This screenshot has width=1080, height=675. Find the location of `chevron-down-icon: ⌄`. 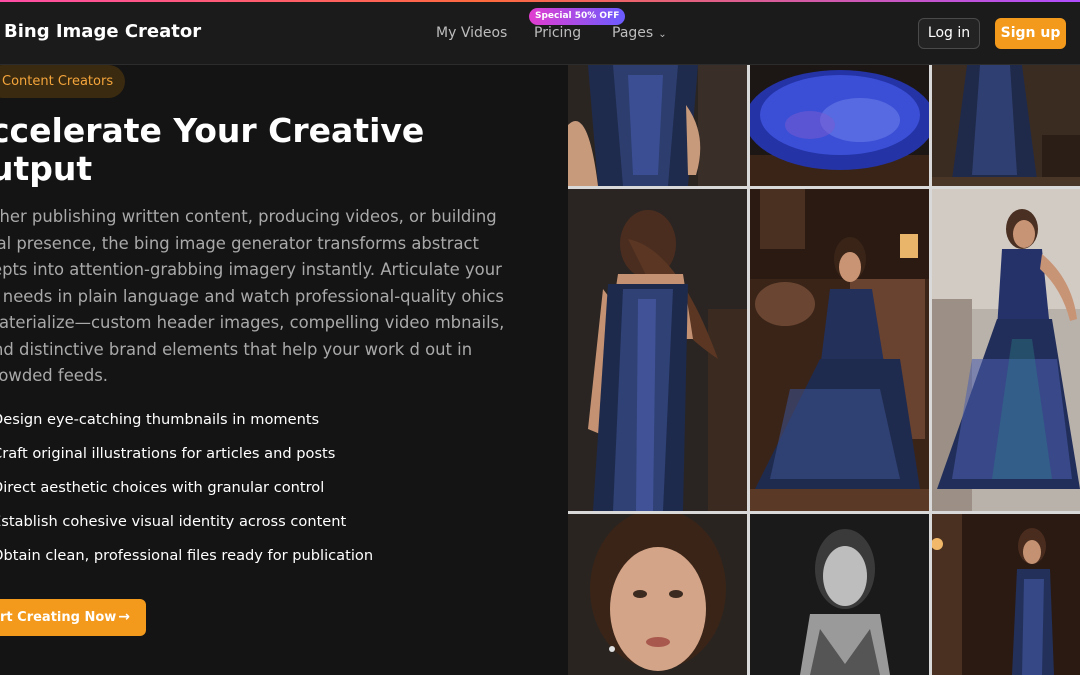

chevron-down-icon: ⌄ is located at coordinates (662, 34).